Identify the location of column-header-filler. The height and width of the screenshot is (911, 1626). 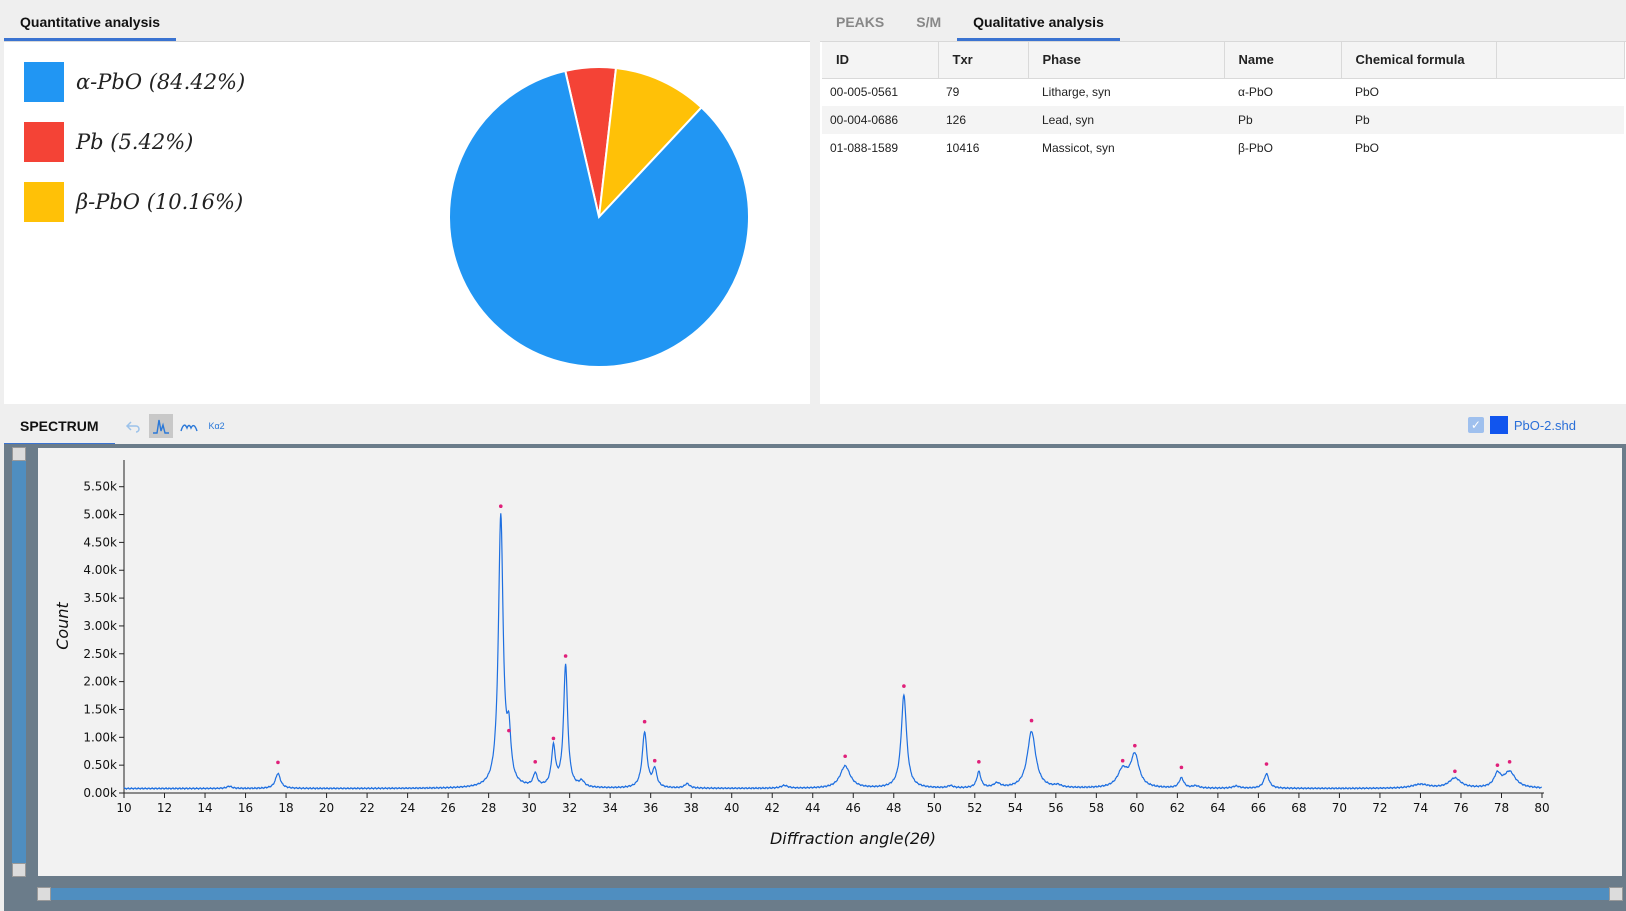
(1560, 60).